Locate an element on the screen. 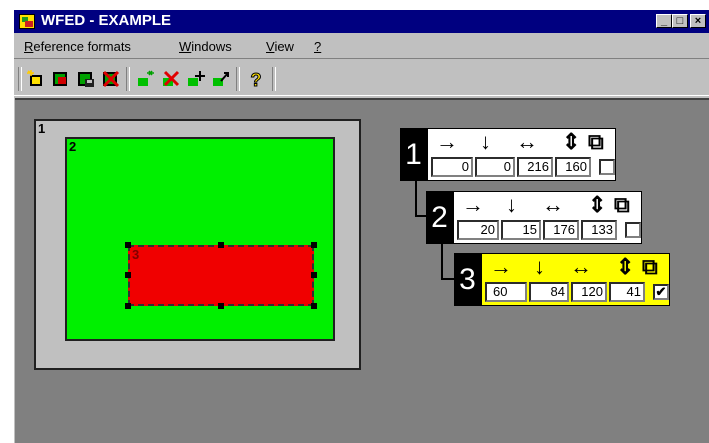 Image resolution: width=709 pixels, height=443 pixels. new-format-icon is located at coordinates (36, 79).